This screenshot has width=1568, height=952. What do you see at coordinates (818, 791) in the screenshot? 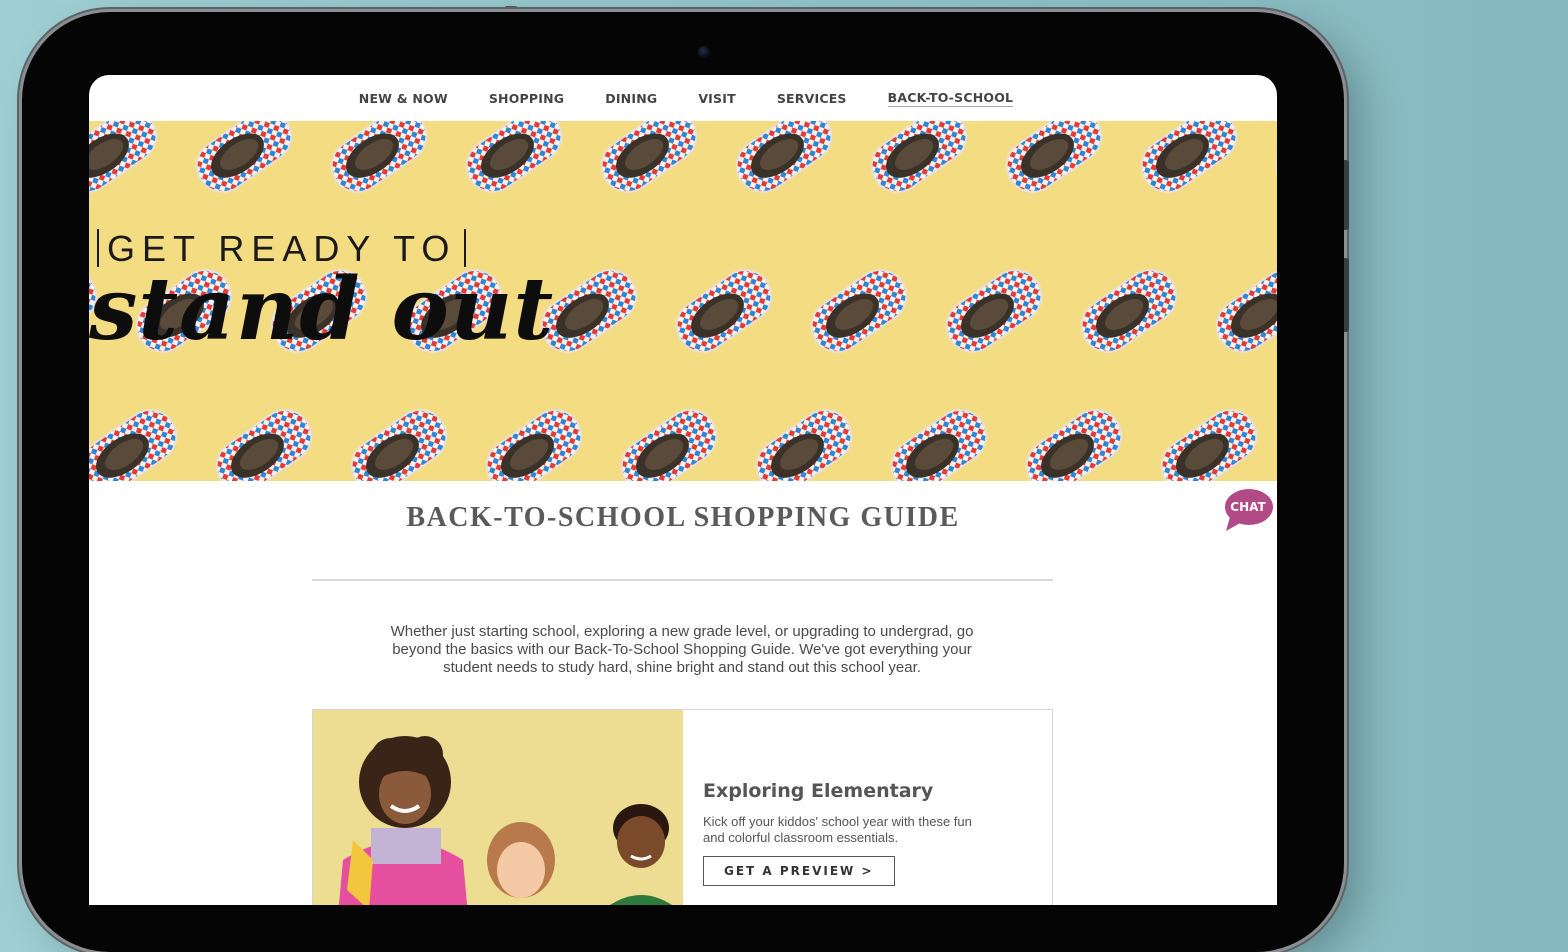
I see `card-title: Exploring Elementary` at bounding box center [818, 791].